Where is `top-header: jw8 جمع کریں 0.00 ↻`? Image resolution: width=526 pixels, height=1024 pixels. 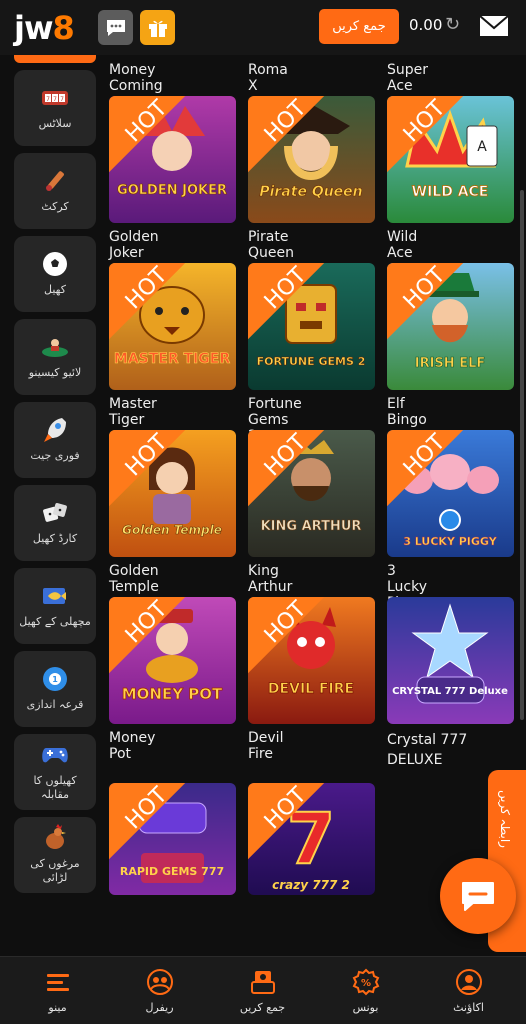
top-header: jw8 جمع کریں 0.00 ↻ is located at coordinates (263, 27).